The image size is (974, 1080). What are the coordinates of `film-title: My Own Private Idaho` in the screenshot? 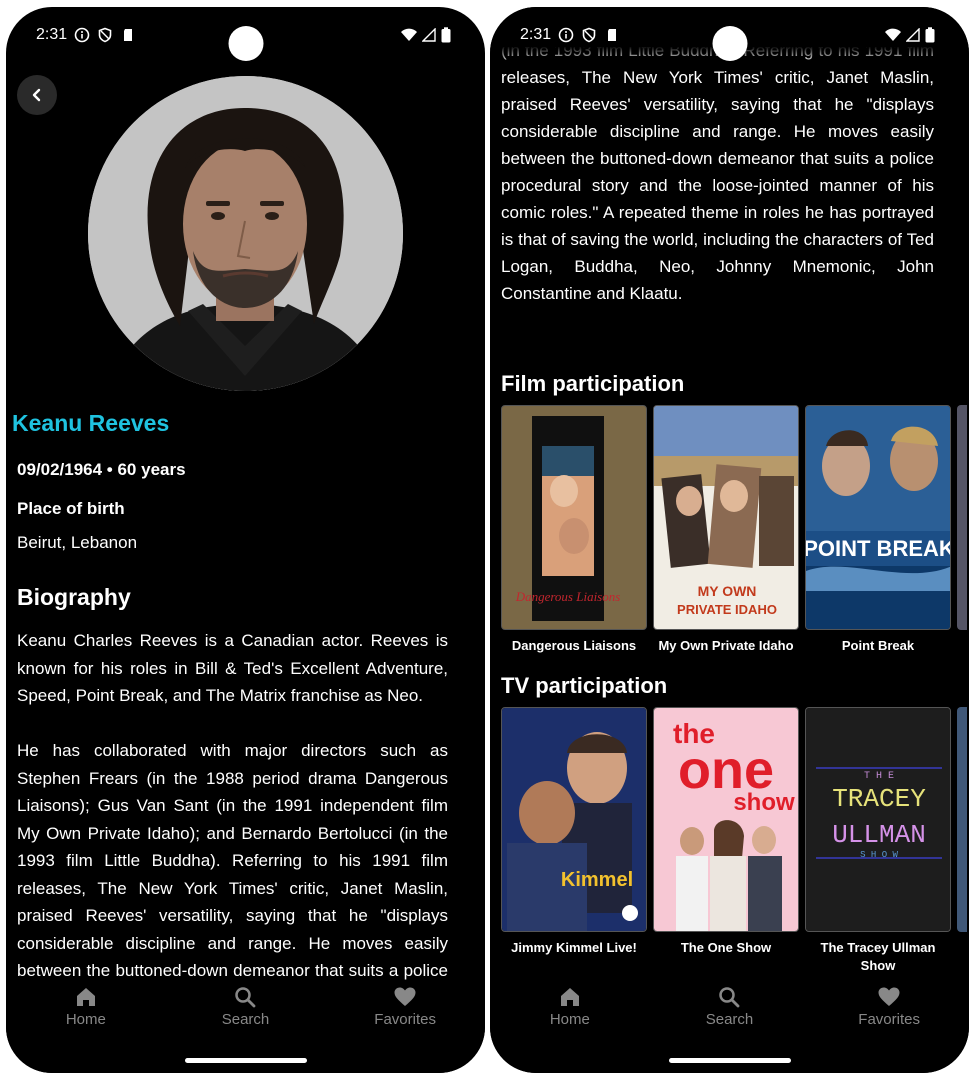 It's located at (726, 645).